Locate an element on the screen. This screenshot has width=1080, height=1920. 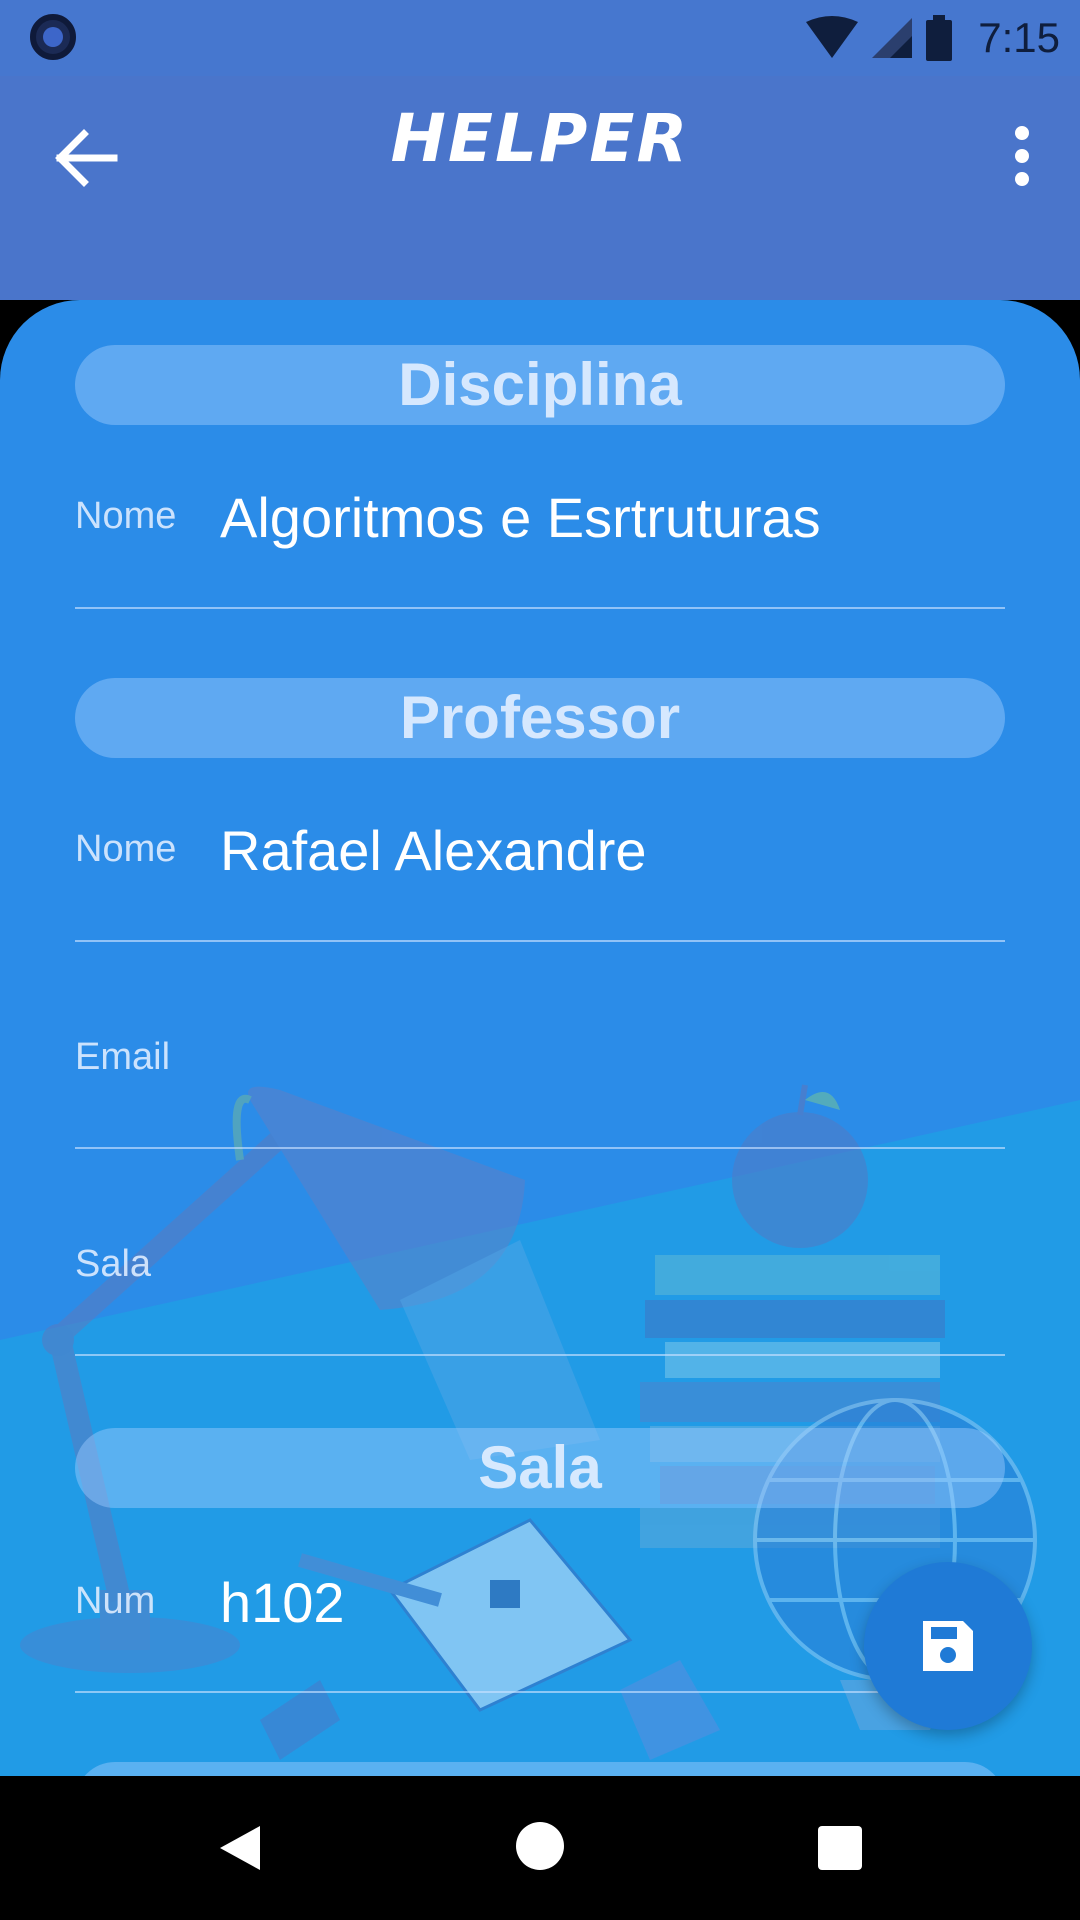
professor-nome-value: Rafael Alexandre is located at coordinates (433, 850).